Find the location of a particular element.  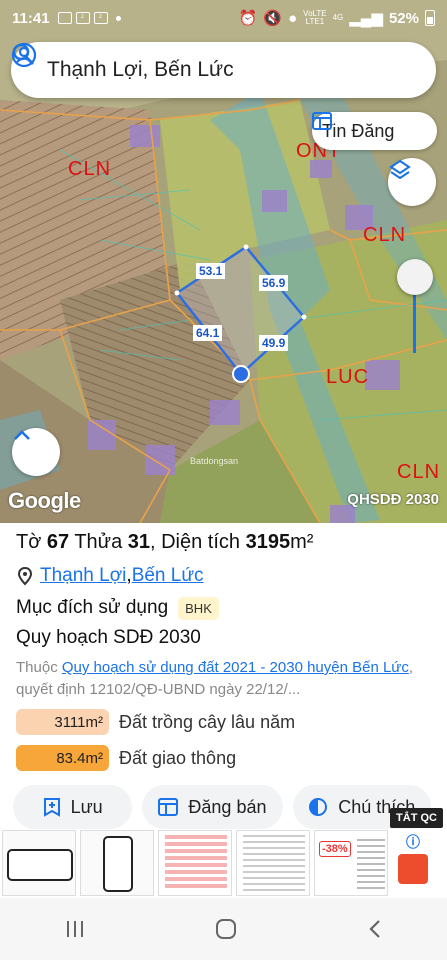

zone-area-label: Đất trồng cây lâu năm is located at coordinates (207, 721).